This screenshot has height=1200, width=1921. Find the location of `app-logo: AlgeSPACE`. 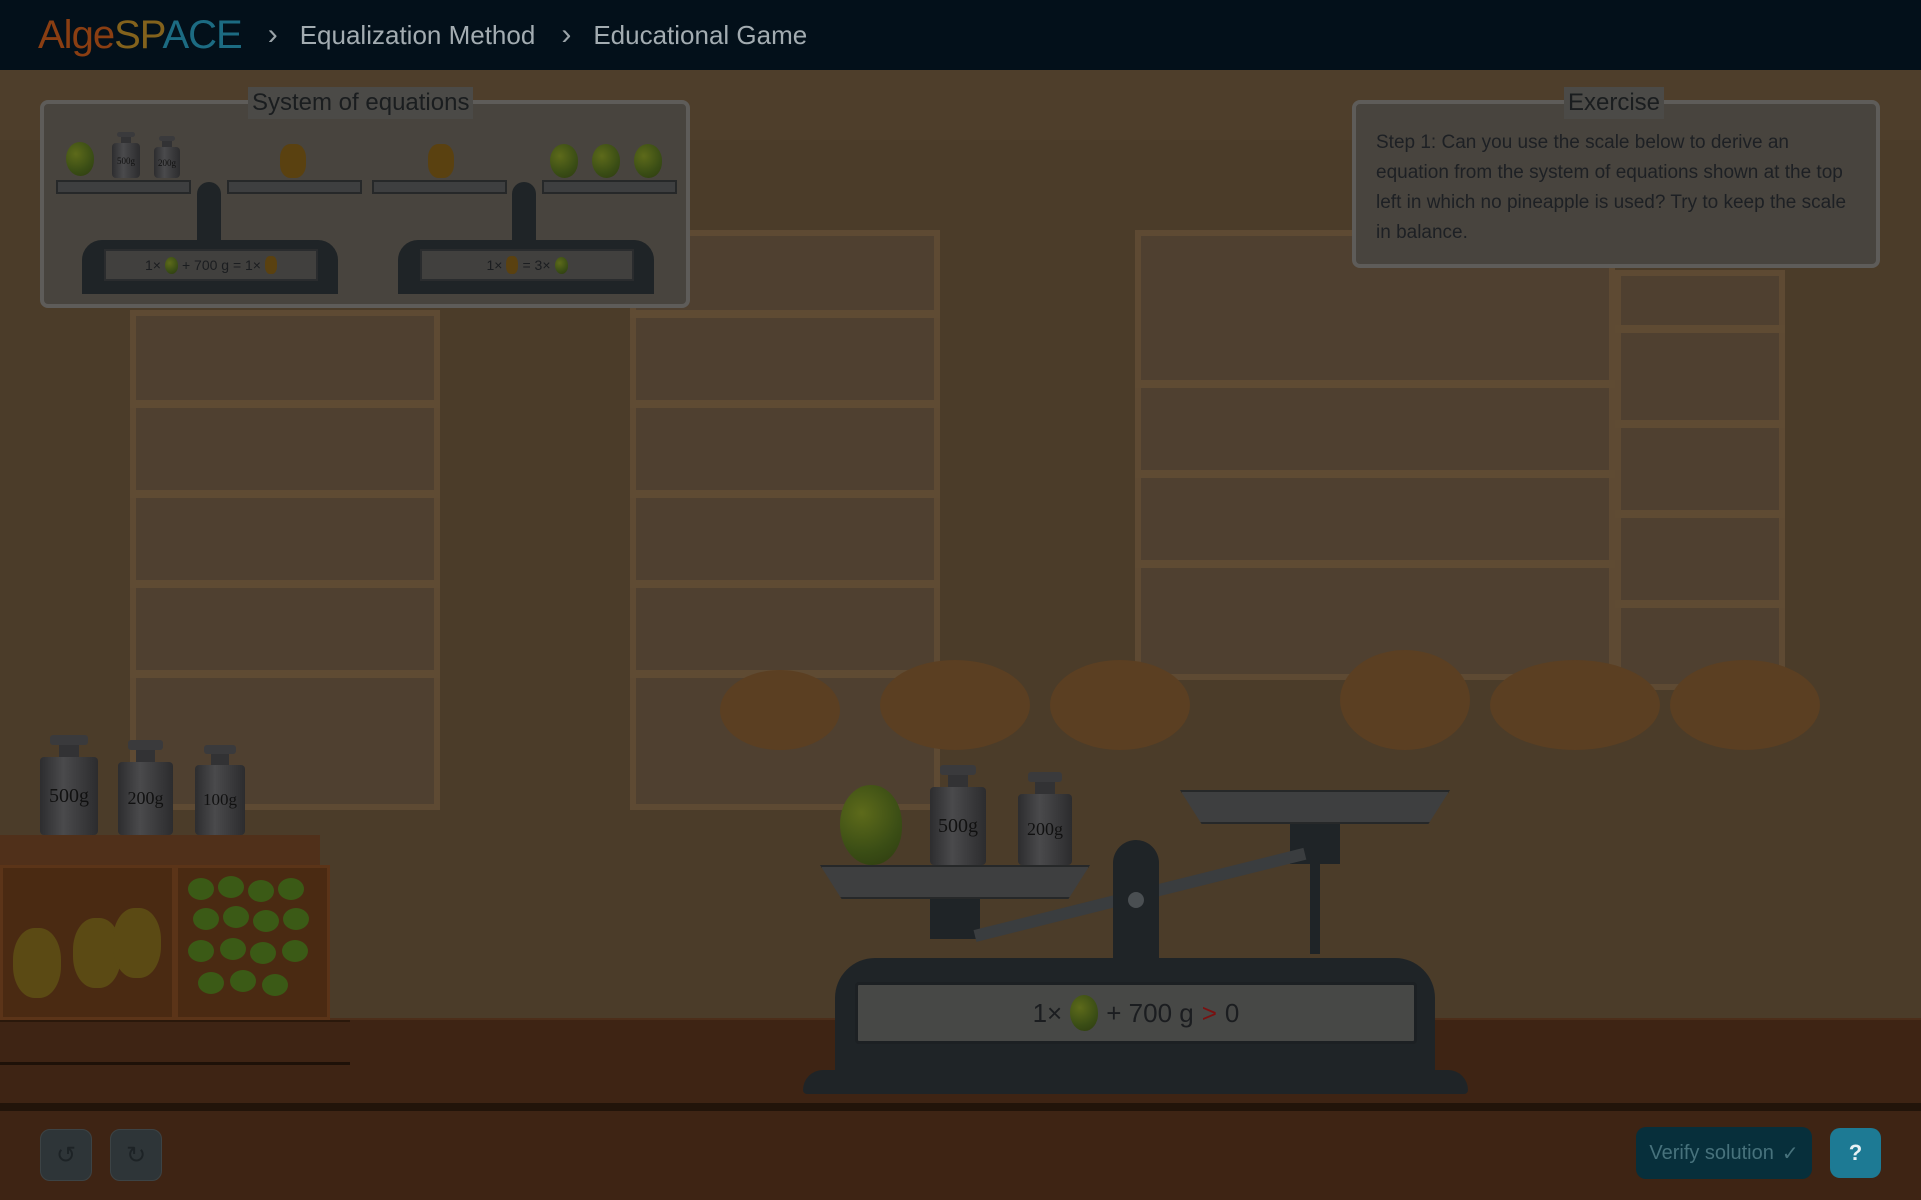

app-logo: AlgeSPACE is located at coordinates (140, 35).